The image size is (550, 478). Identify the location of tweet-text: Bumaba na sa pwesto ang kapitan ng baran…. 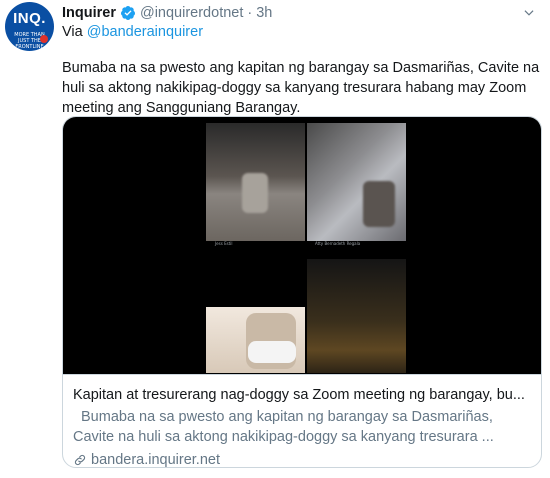
(301, 88).